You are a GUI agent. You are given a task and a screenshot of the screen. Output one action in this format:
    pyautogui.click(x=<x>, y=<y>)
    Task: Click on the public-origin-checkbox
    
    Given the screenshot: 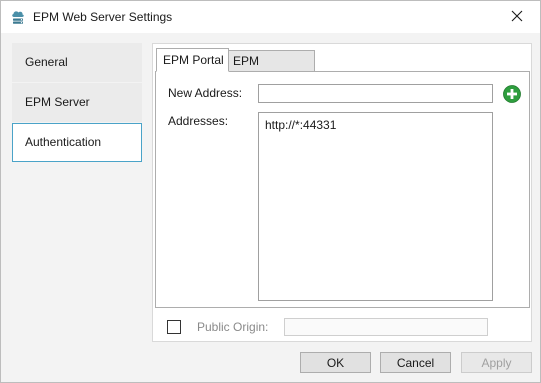 What is the action you would take?
    pyautogui.click(x=174, y=327)
    